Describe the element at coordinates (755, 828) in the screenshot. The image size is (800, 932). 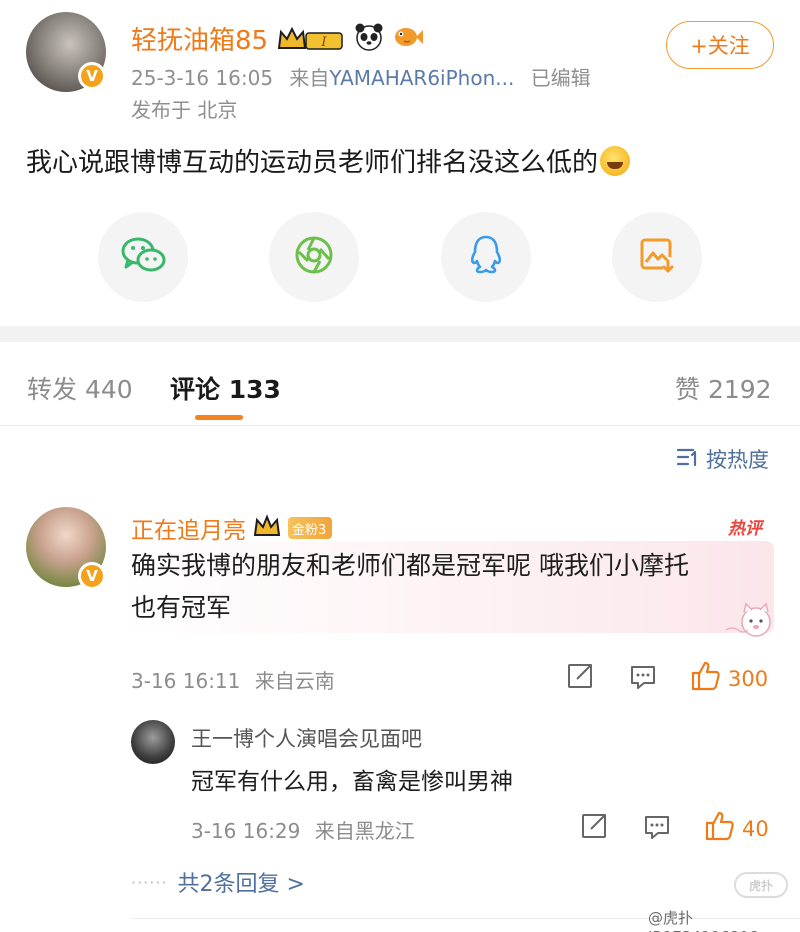
I see `reply-like-count: 40` at that location.